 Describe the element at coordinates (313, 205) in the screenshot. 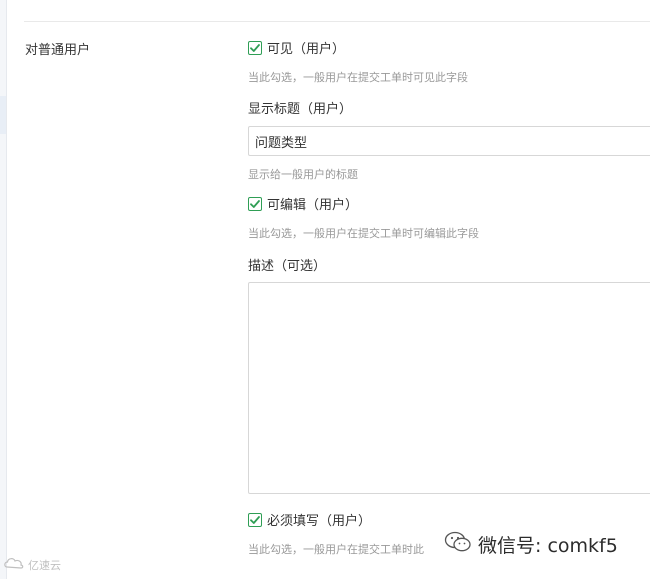

I see `editable-label: 可编辑（用户）` at that location.